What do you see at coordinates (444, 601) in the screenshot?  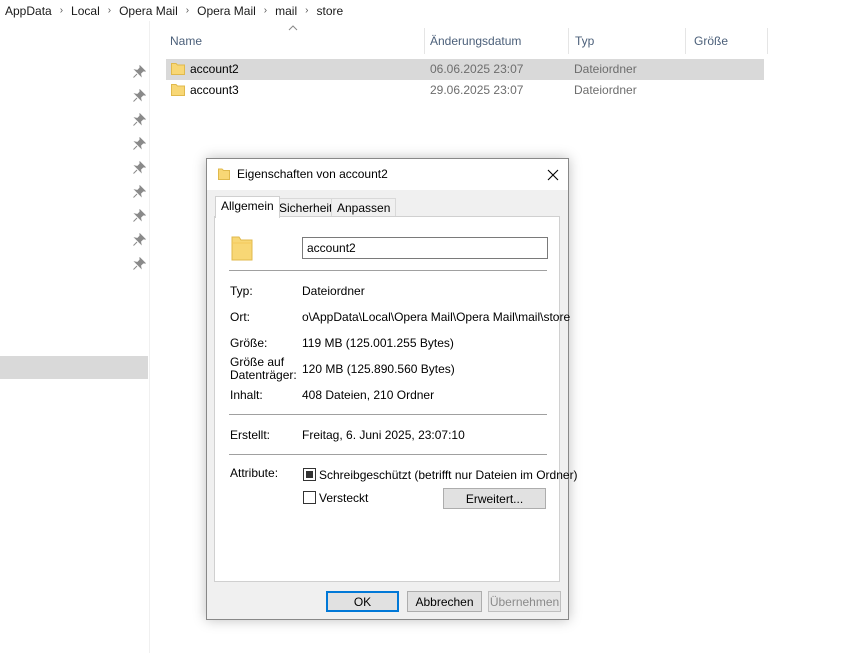 I see `cancel-button: Abbrechen` at bounding box center [444, 601].